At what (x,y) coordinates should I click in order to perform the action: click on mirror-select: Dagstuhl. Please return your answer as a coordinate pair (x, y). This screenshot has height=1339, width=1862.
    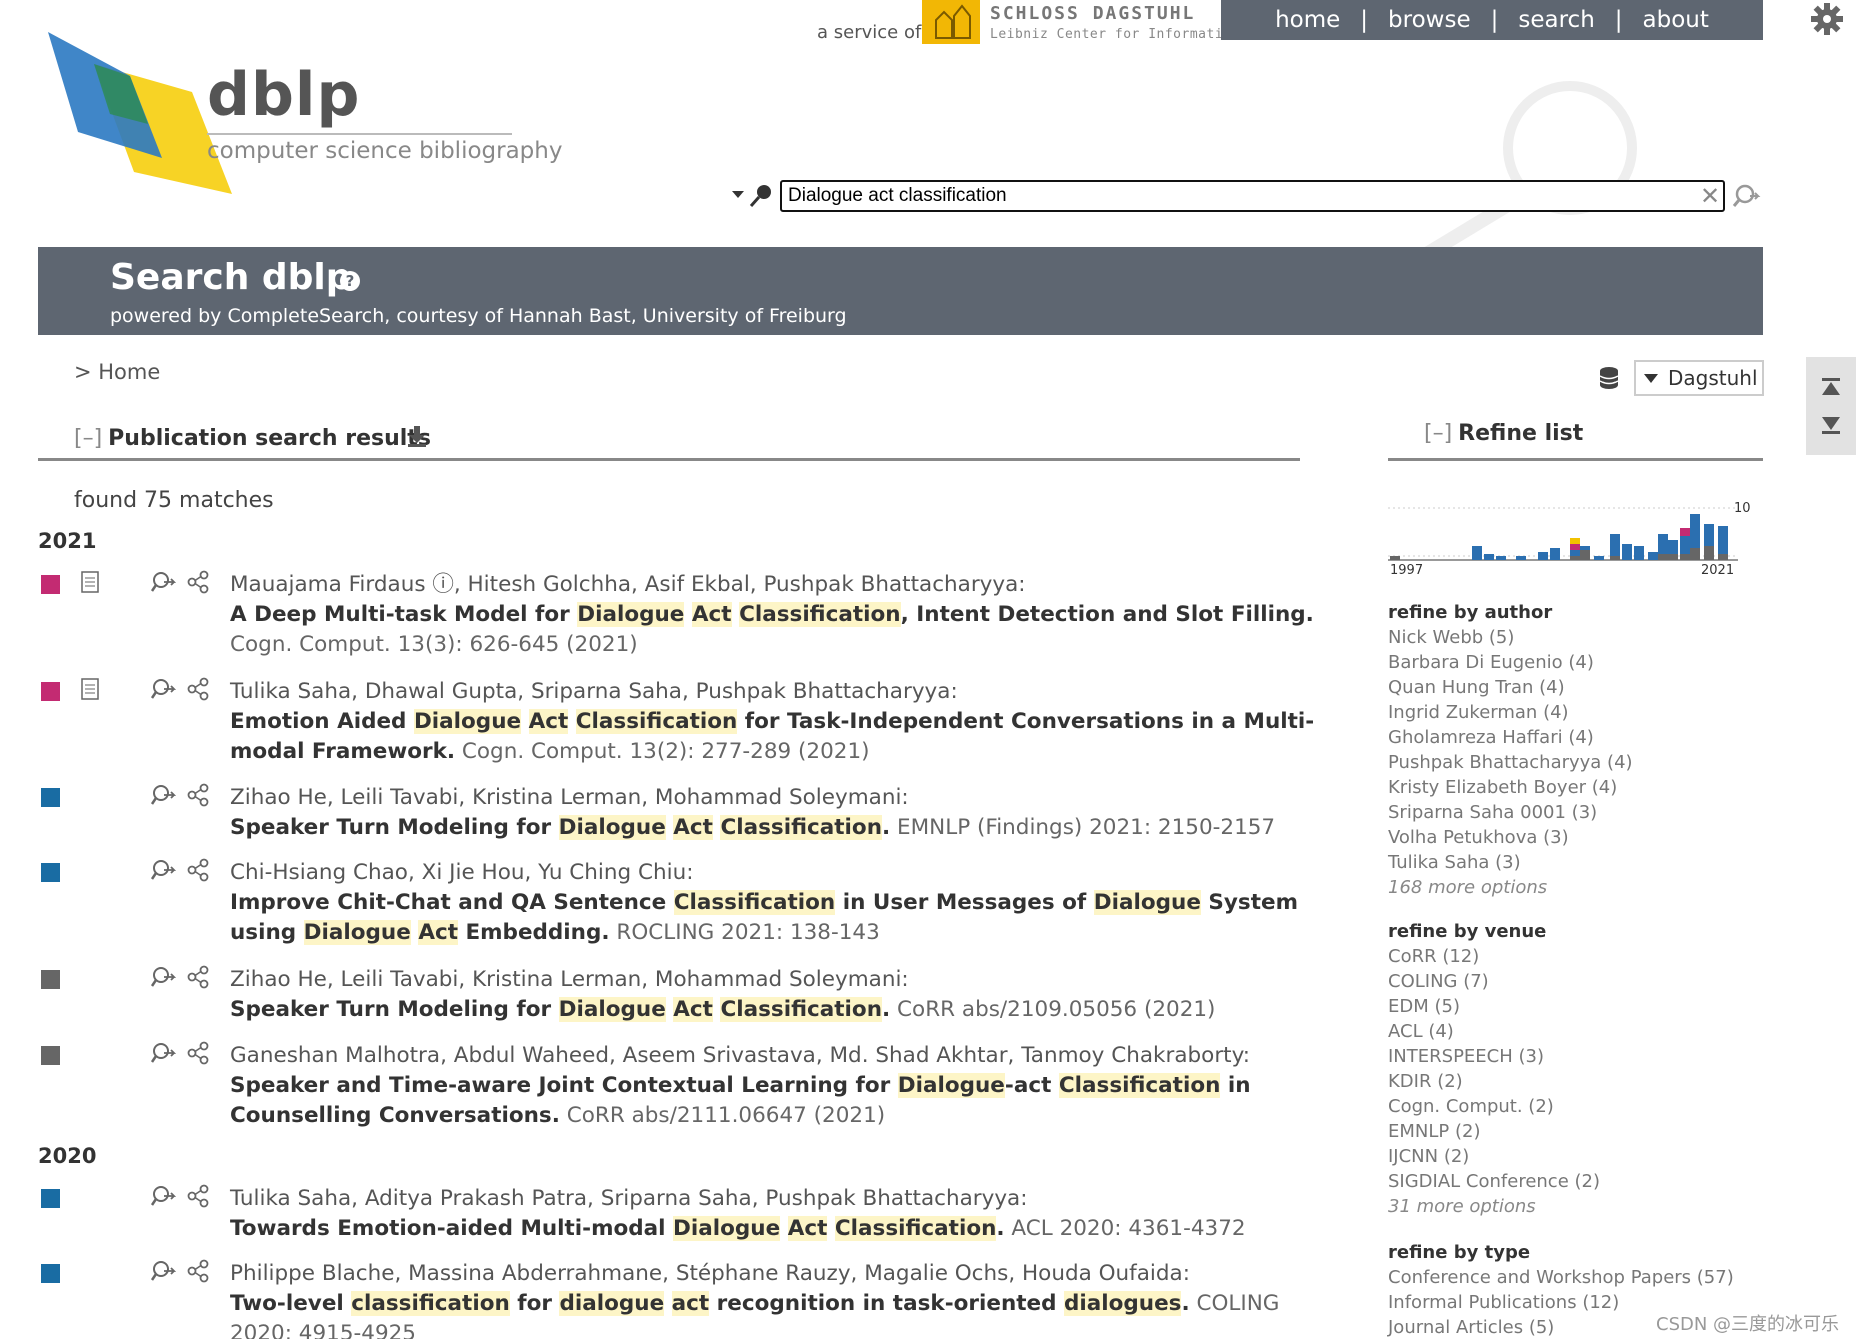
    Looking at the image, I should click on (1699, 378).